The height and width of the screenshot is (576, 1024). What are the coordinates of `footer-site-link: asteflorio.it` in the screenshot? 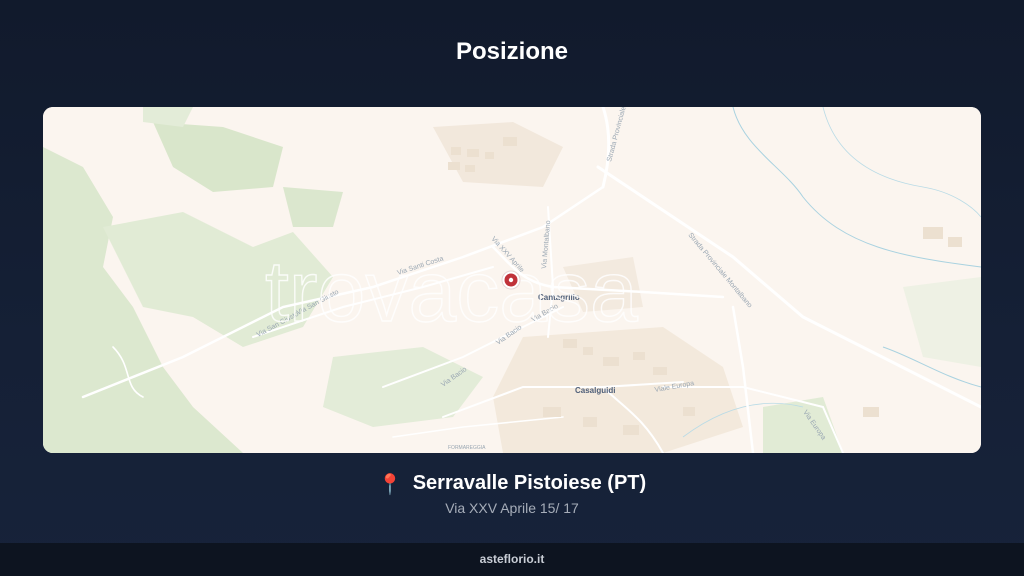 It's located at (512, 559).